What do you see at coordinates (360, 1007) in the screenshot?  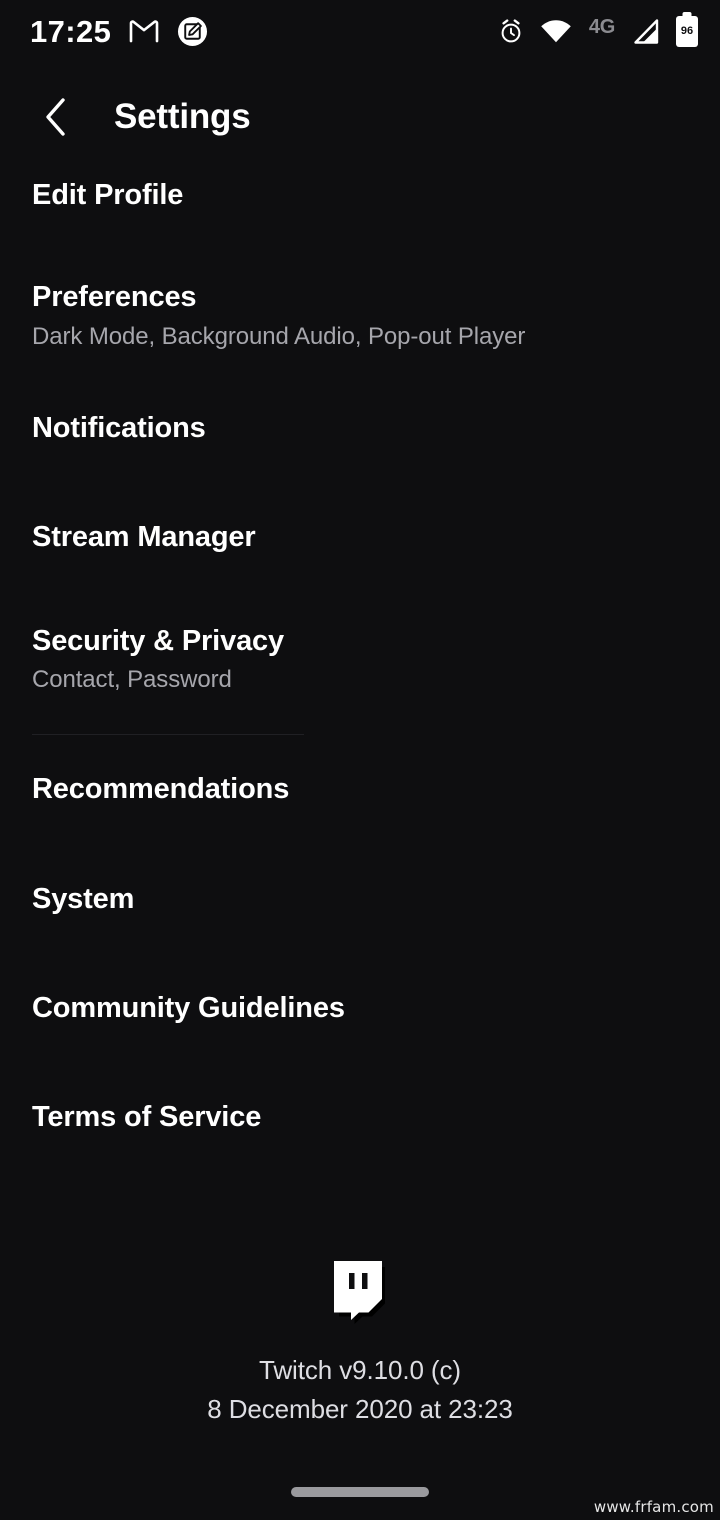 I see `settings-item-community-guidelines: Community Guidelines` at bounding box center [360, 1007].